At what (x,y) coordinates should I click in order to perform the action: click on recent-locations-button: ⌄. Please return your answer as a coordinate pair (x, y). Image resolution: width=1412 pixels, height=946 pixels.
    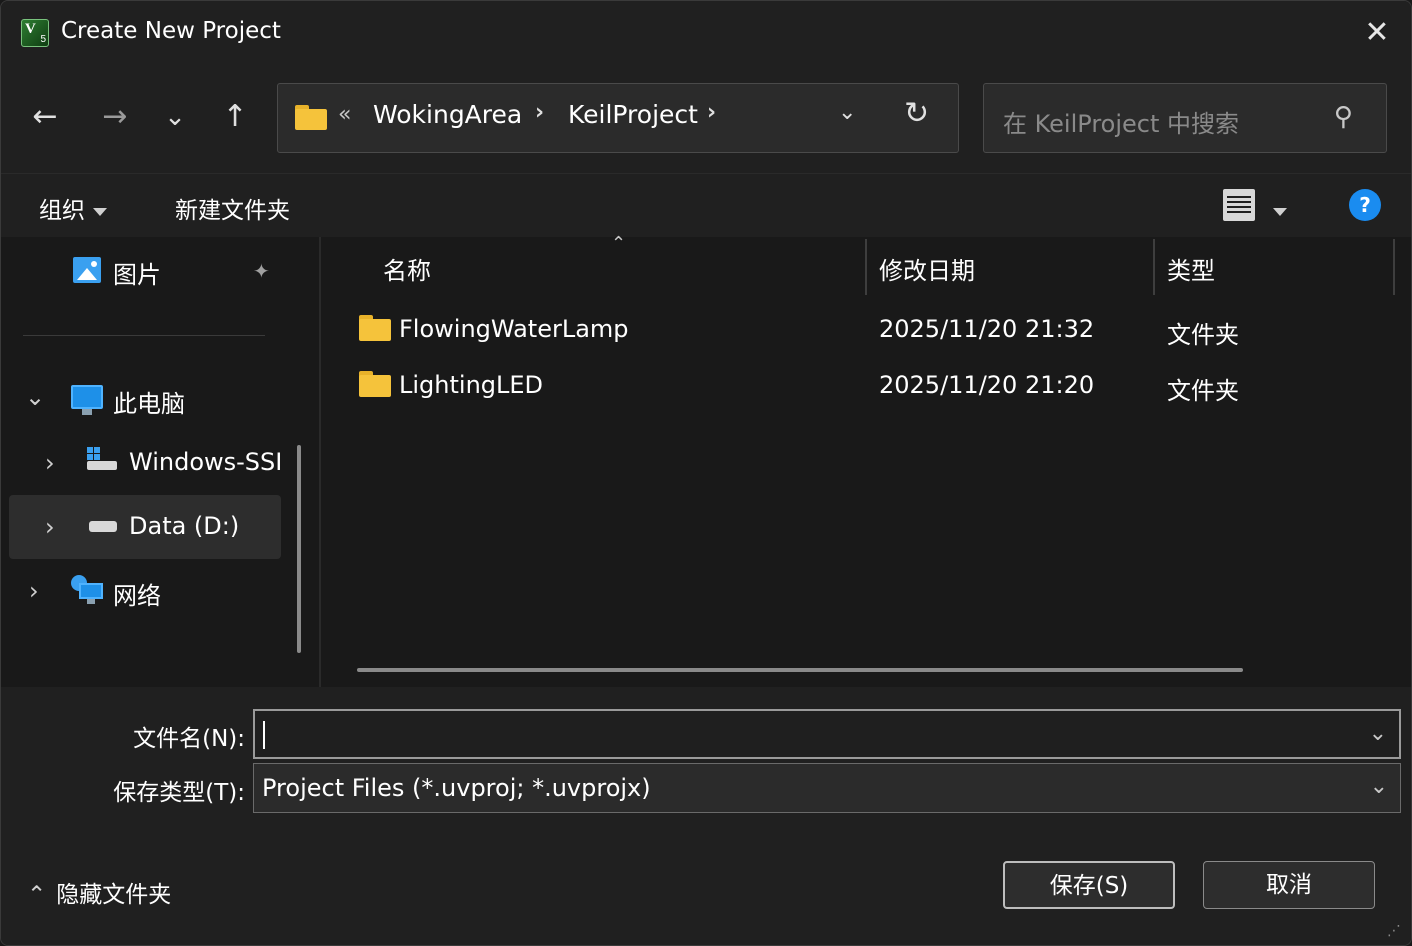
    Looking at the image, I should click on (175, 117).